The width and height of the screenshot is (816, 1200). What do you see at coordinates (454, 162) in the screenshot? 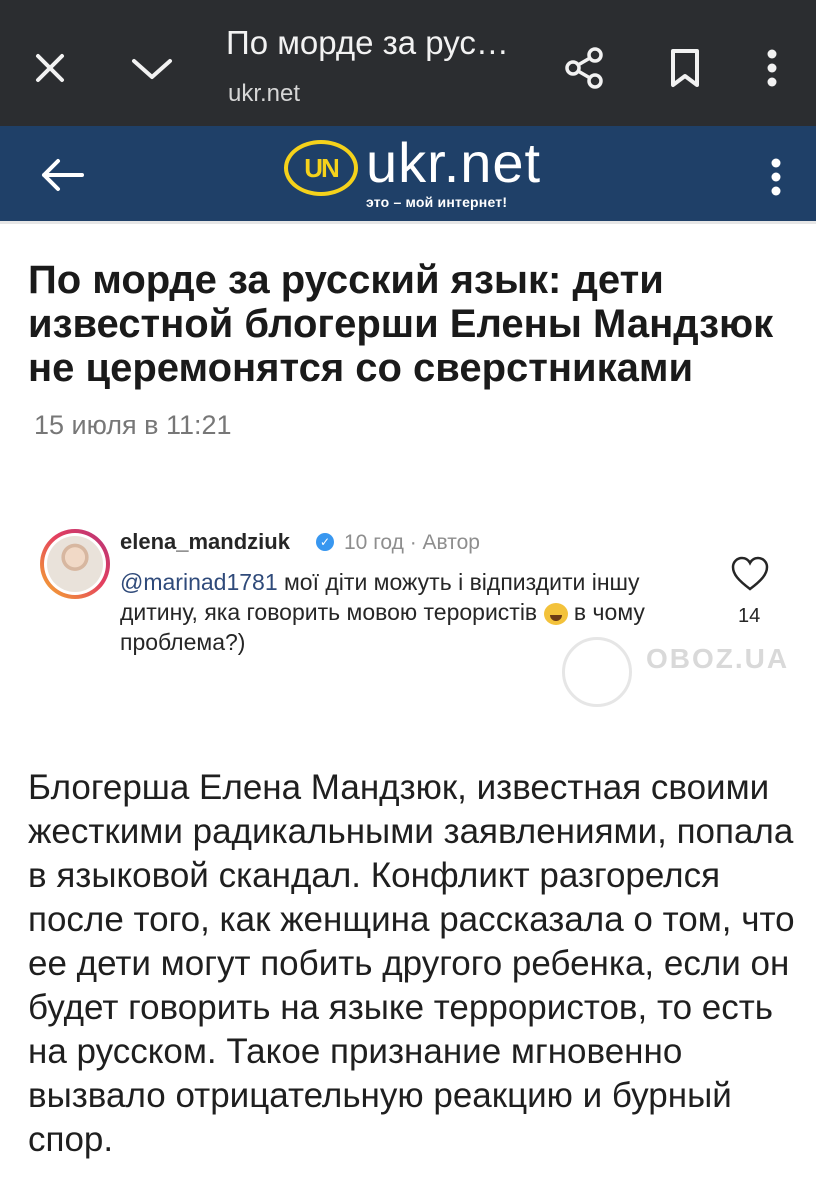
I see `logo-text: ukr.net` at bounding box center [454, 162].